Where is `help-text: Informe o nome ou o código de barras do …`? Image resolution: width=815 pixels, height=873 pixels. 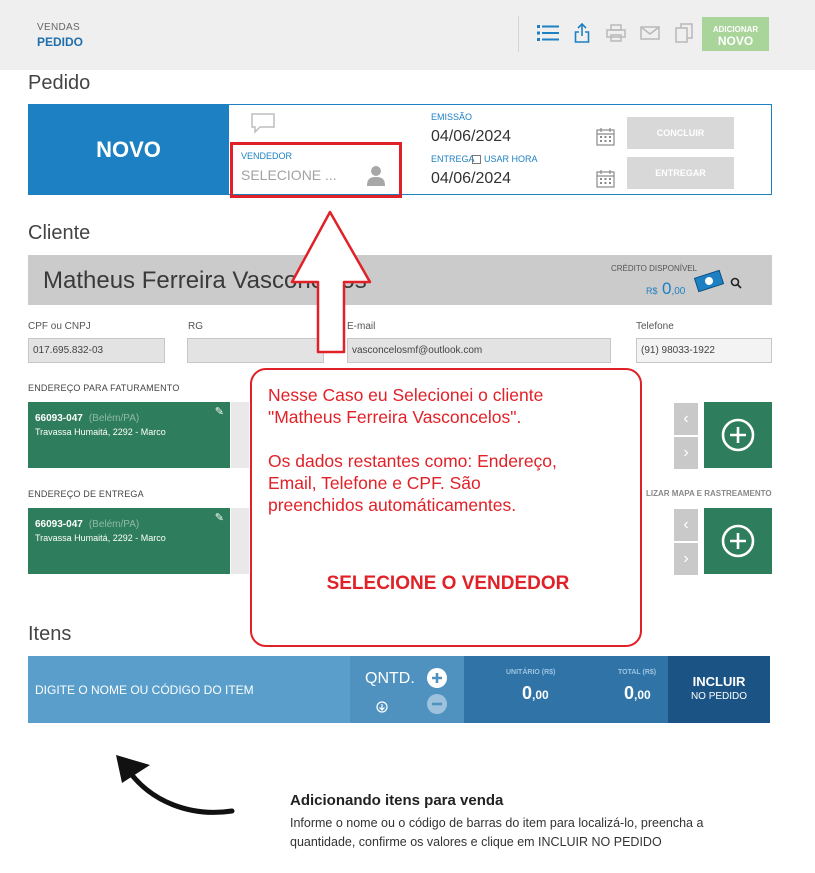
help-text: Informe o nome ou o código de barras do … is located at coordinates (497, 832).